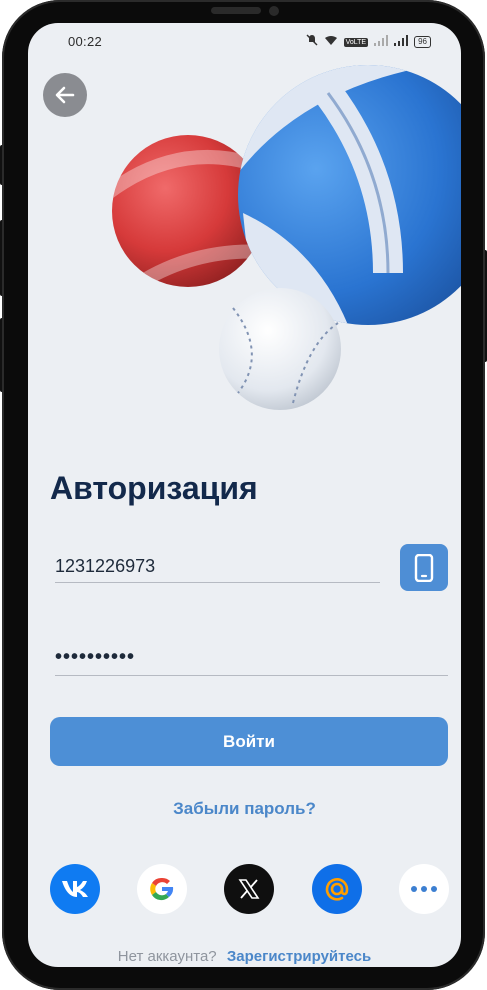  I want to click on vk-login-button, so click(75, 889).